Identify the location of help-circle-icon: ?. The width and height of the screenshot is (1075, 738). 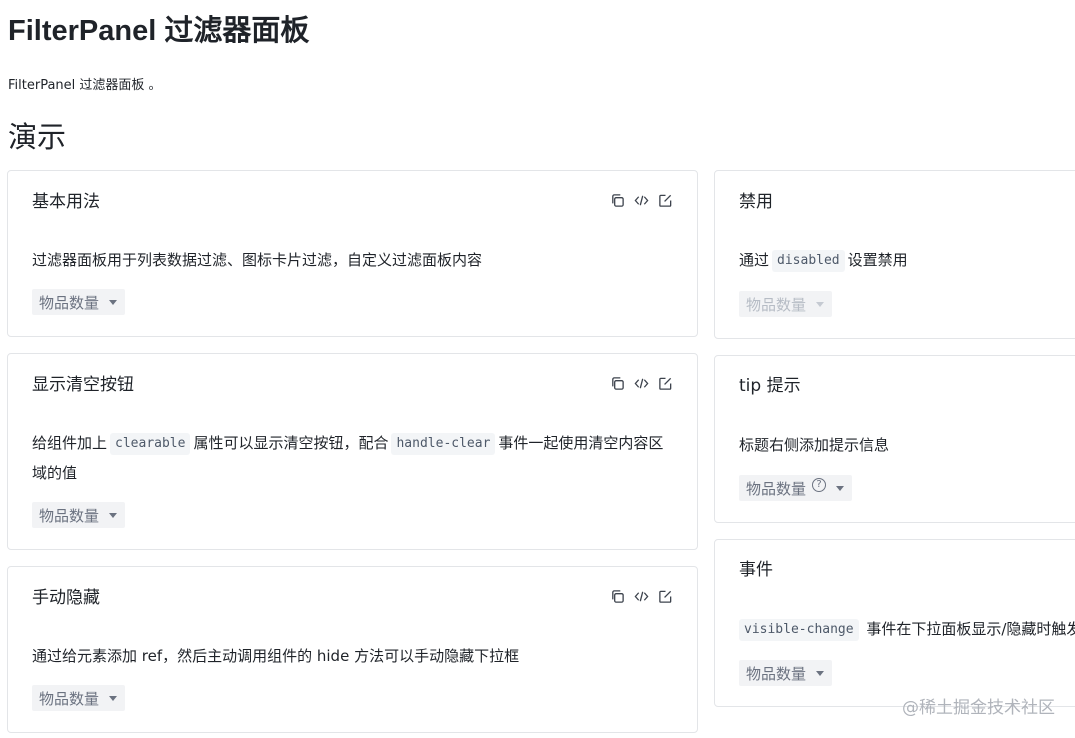
(819, 485).